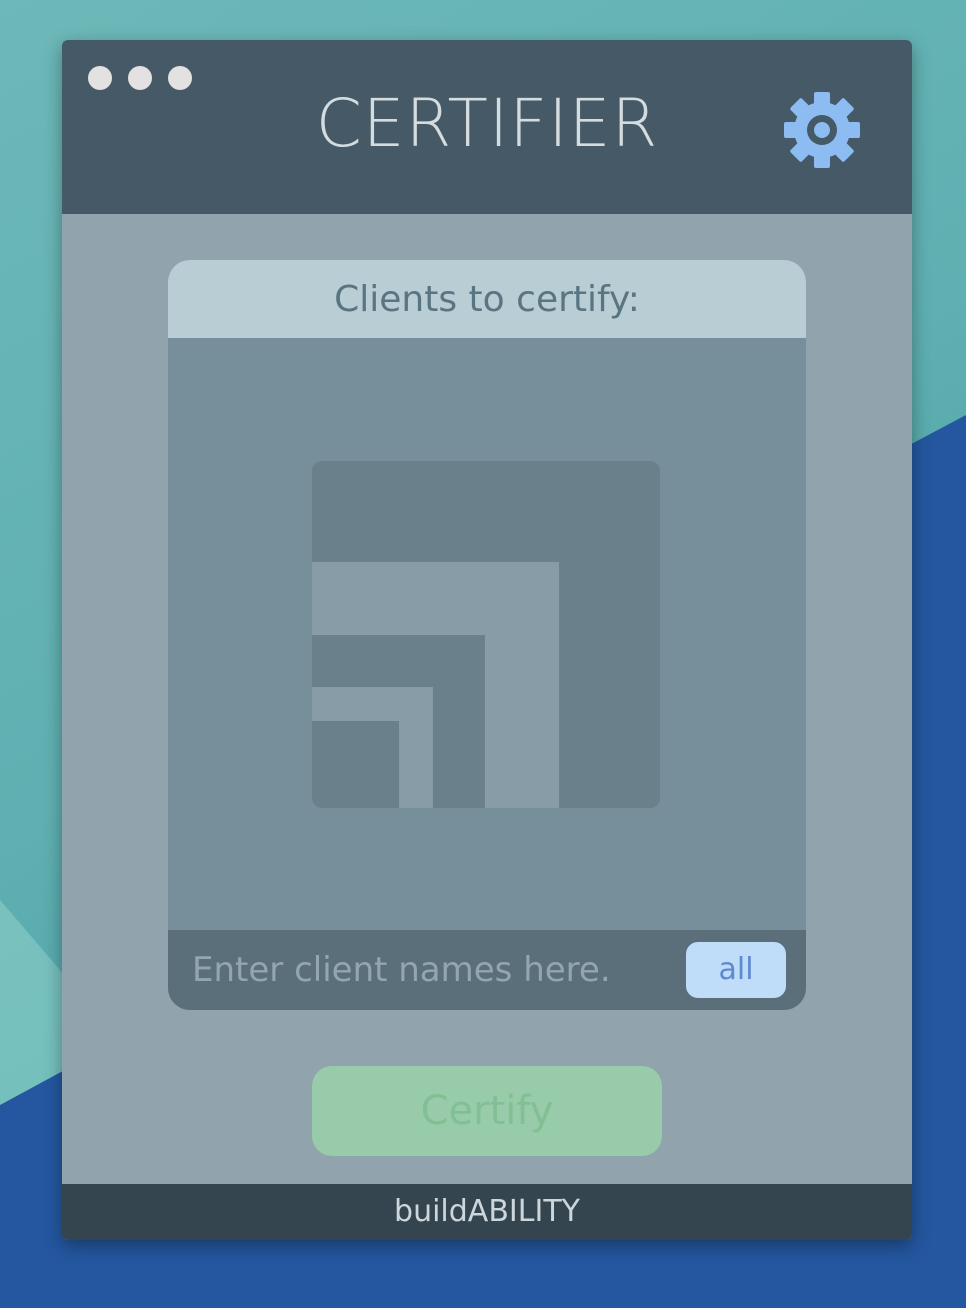 This screenshot has height=1308, width=966. What do you see at coordinates (487, 1111) in the screenshot?
I see `certify-button: Certify` at bounding box center [487, 1111].